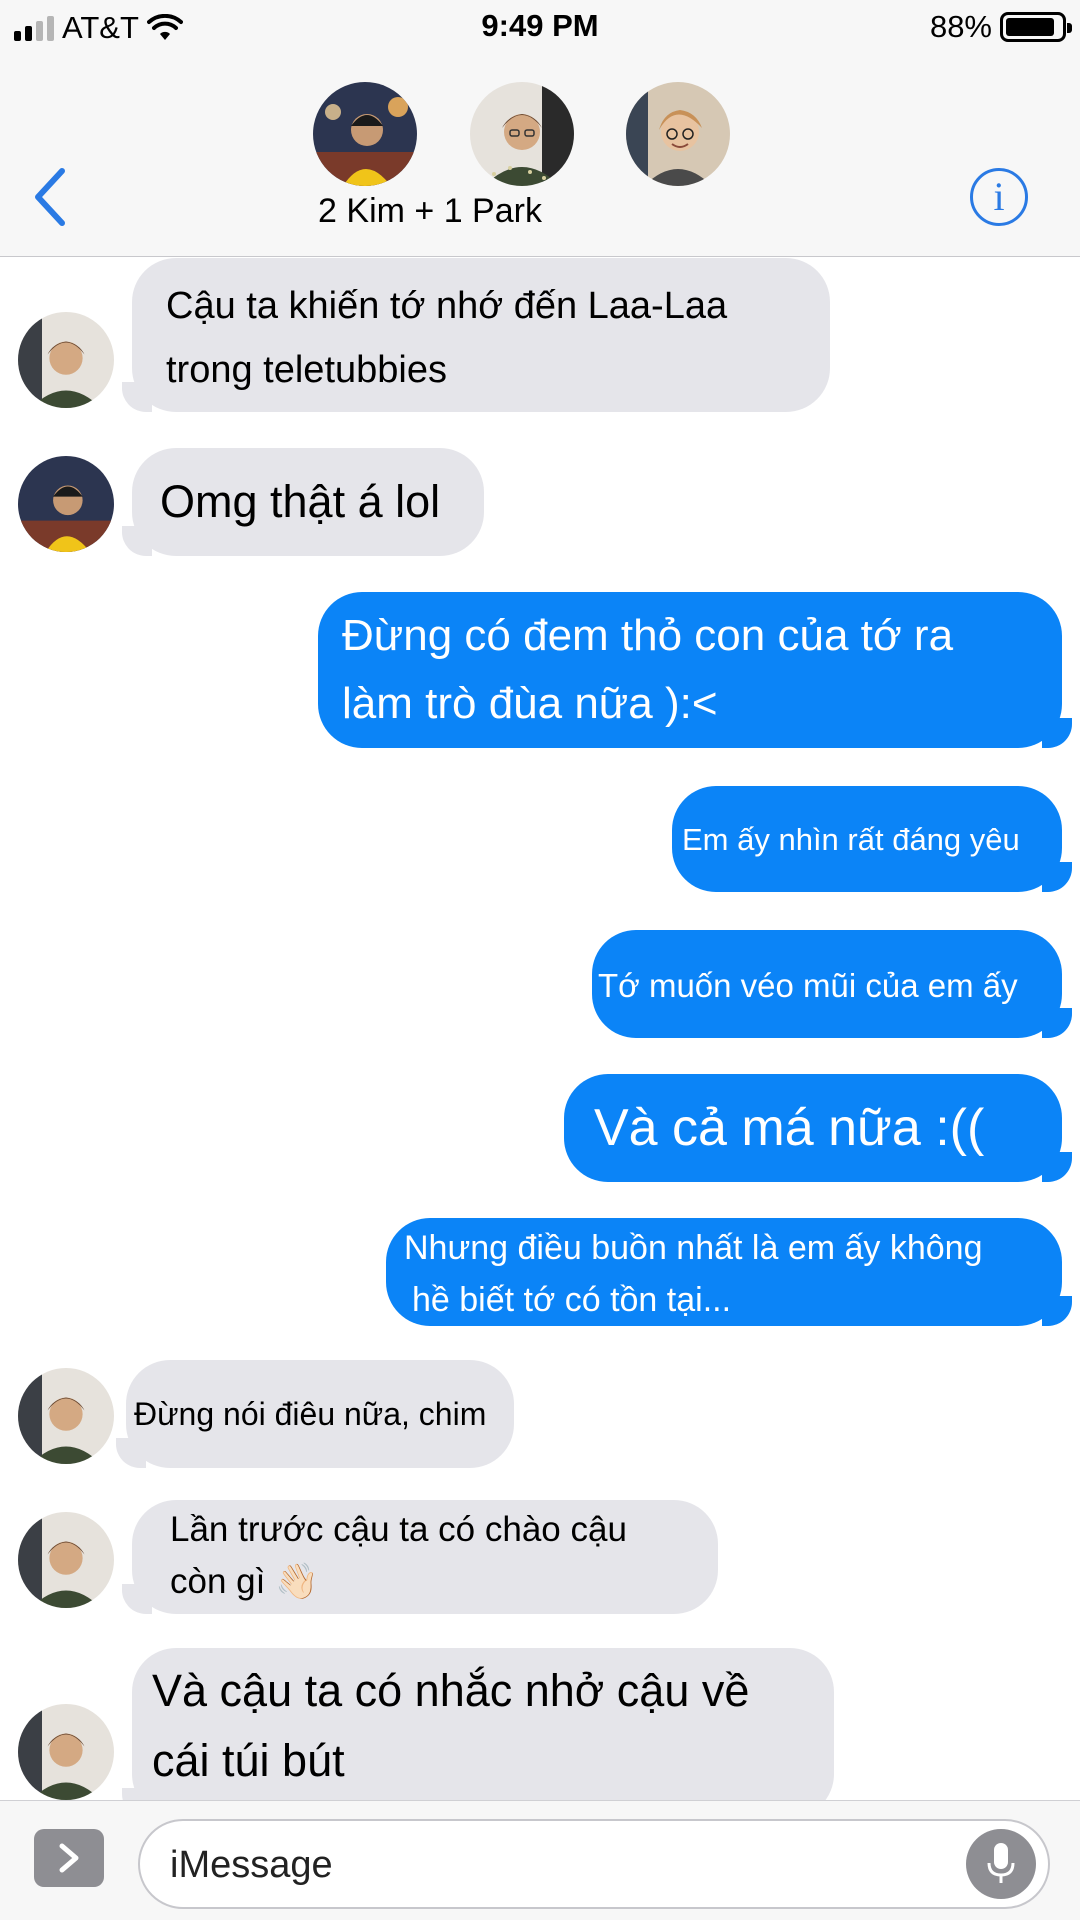  Describe the element at coordinates (999, 197) in the screenshot. I see `info-icon: i` at that location.